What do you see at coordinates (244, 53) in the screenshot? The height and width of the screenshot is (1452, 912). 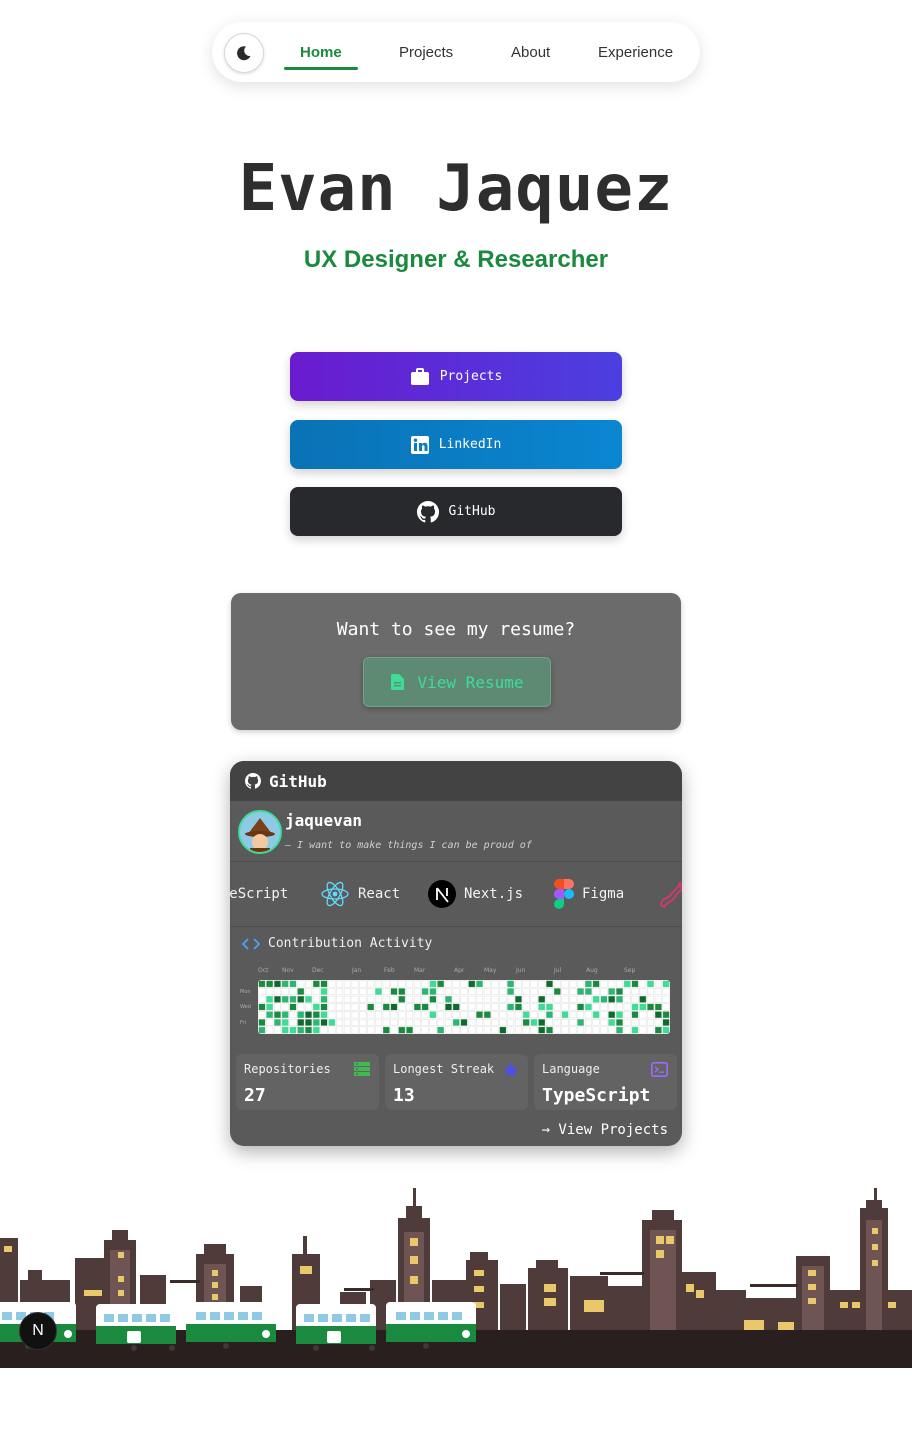 I see `theme-toggle-button` at bounding box center [244, 53].